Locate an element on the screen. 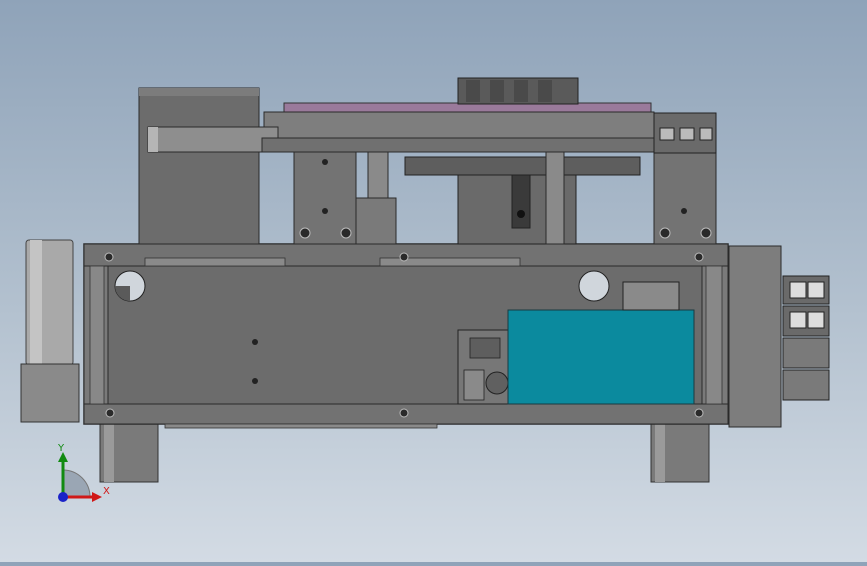 Image resolution: width=867 pixels, height=566 pixels. left-bracket-block is located at coordinates (50, 393).